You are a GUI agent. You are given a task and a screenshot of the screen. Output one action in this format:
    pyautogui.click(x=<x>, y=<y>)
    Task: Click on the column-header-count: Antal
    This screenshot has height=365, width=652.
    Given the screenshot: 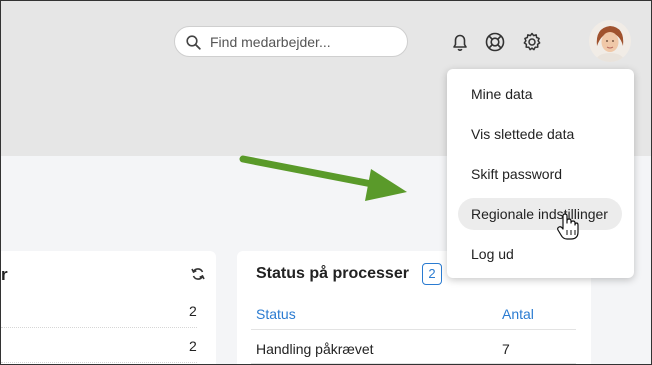 What is the action you would take?
    pyautogui.click(x=518, y=314)
    